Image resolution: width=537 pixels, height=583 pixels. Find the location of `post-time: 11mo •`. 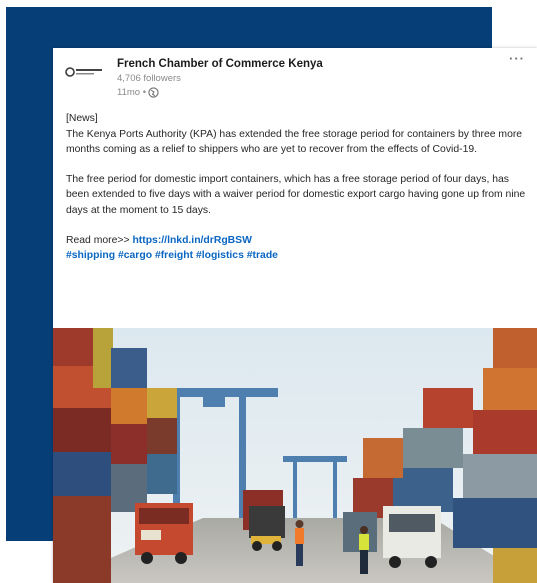

post-time: 11mo • is located at coordinates (132, 92).